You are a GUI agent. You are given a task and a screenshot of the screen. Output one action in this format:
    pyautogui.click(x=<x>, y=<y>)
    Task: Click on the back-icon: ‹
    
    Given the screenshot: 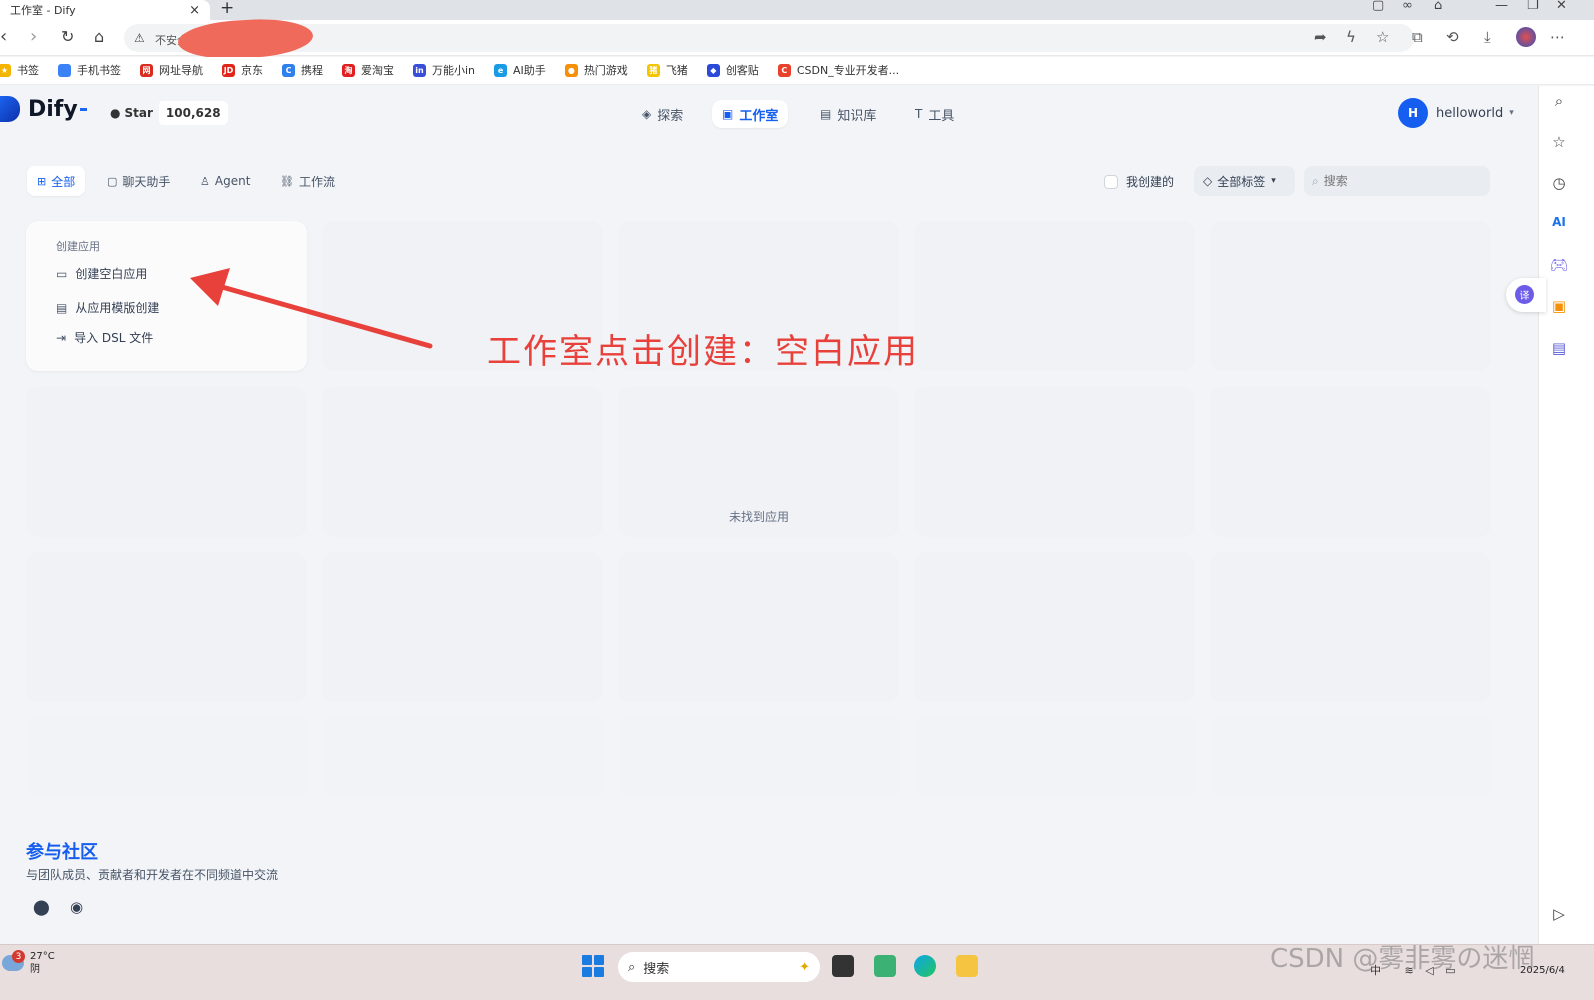 What is the action you would take?
    pyautogui.click(x=3, y=37)
    